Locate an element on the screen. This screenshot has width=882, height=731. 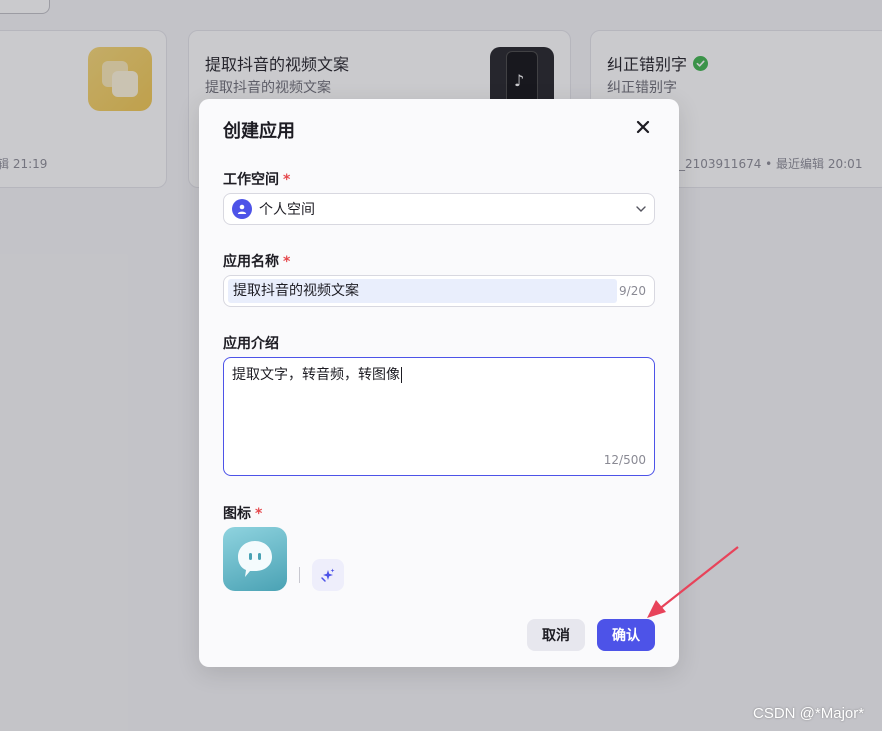
watermark: CSDN @*Major* is located at coordinates (809, 713).